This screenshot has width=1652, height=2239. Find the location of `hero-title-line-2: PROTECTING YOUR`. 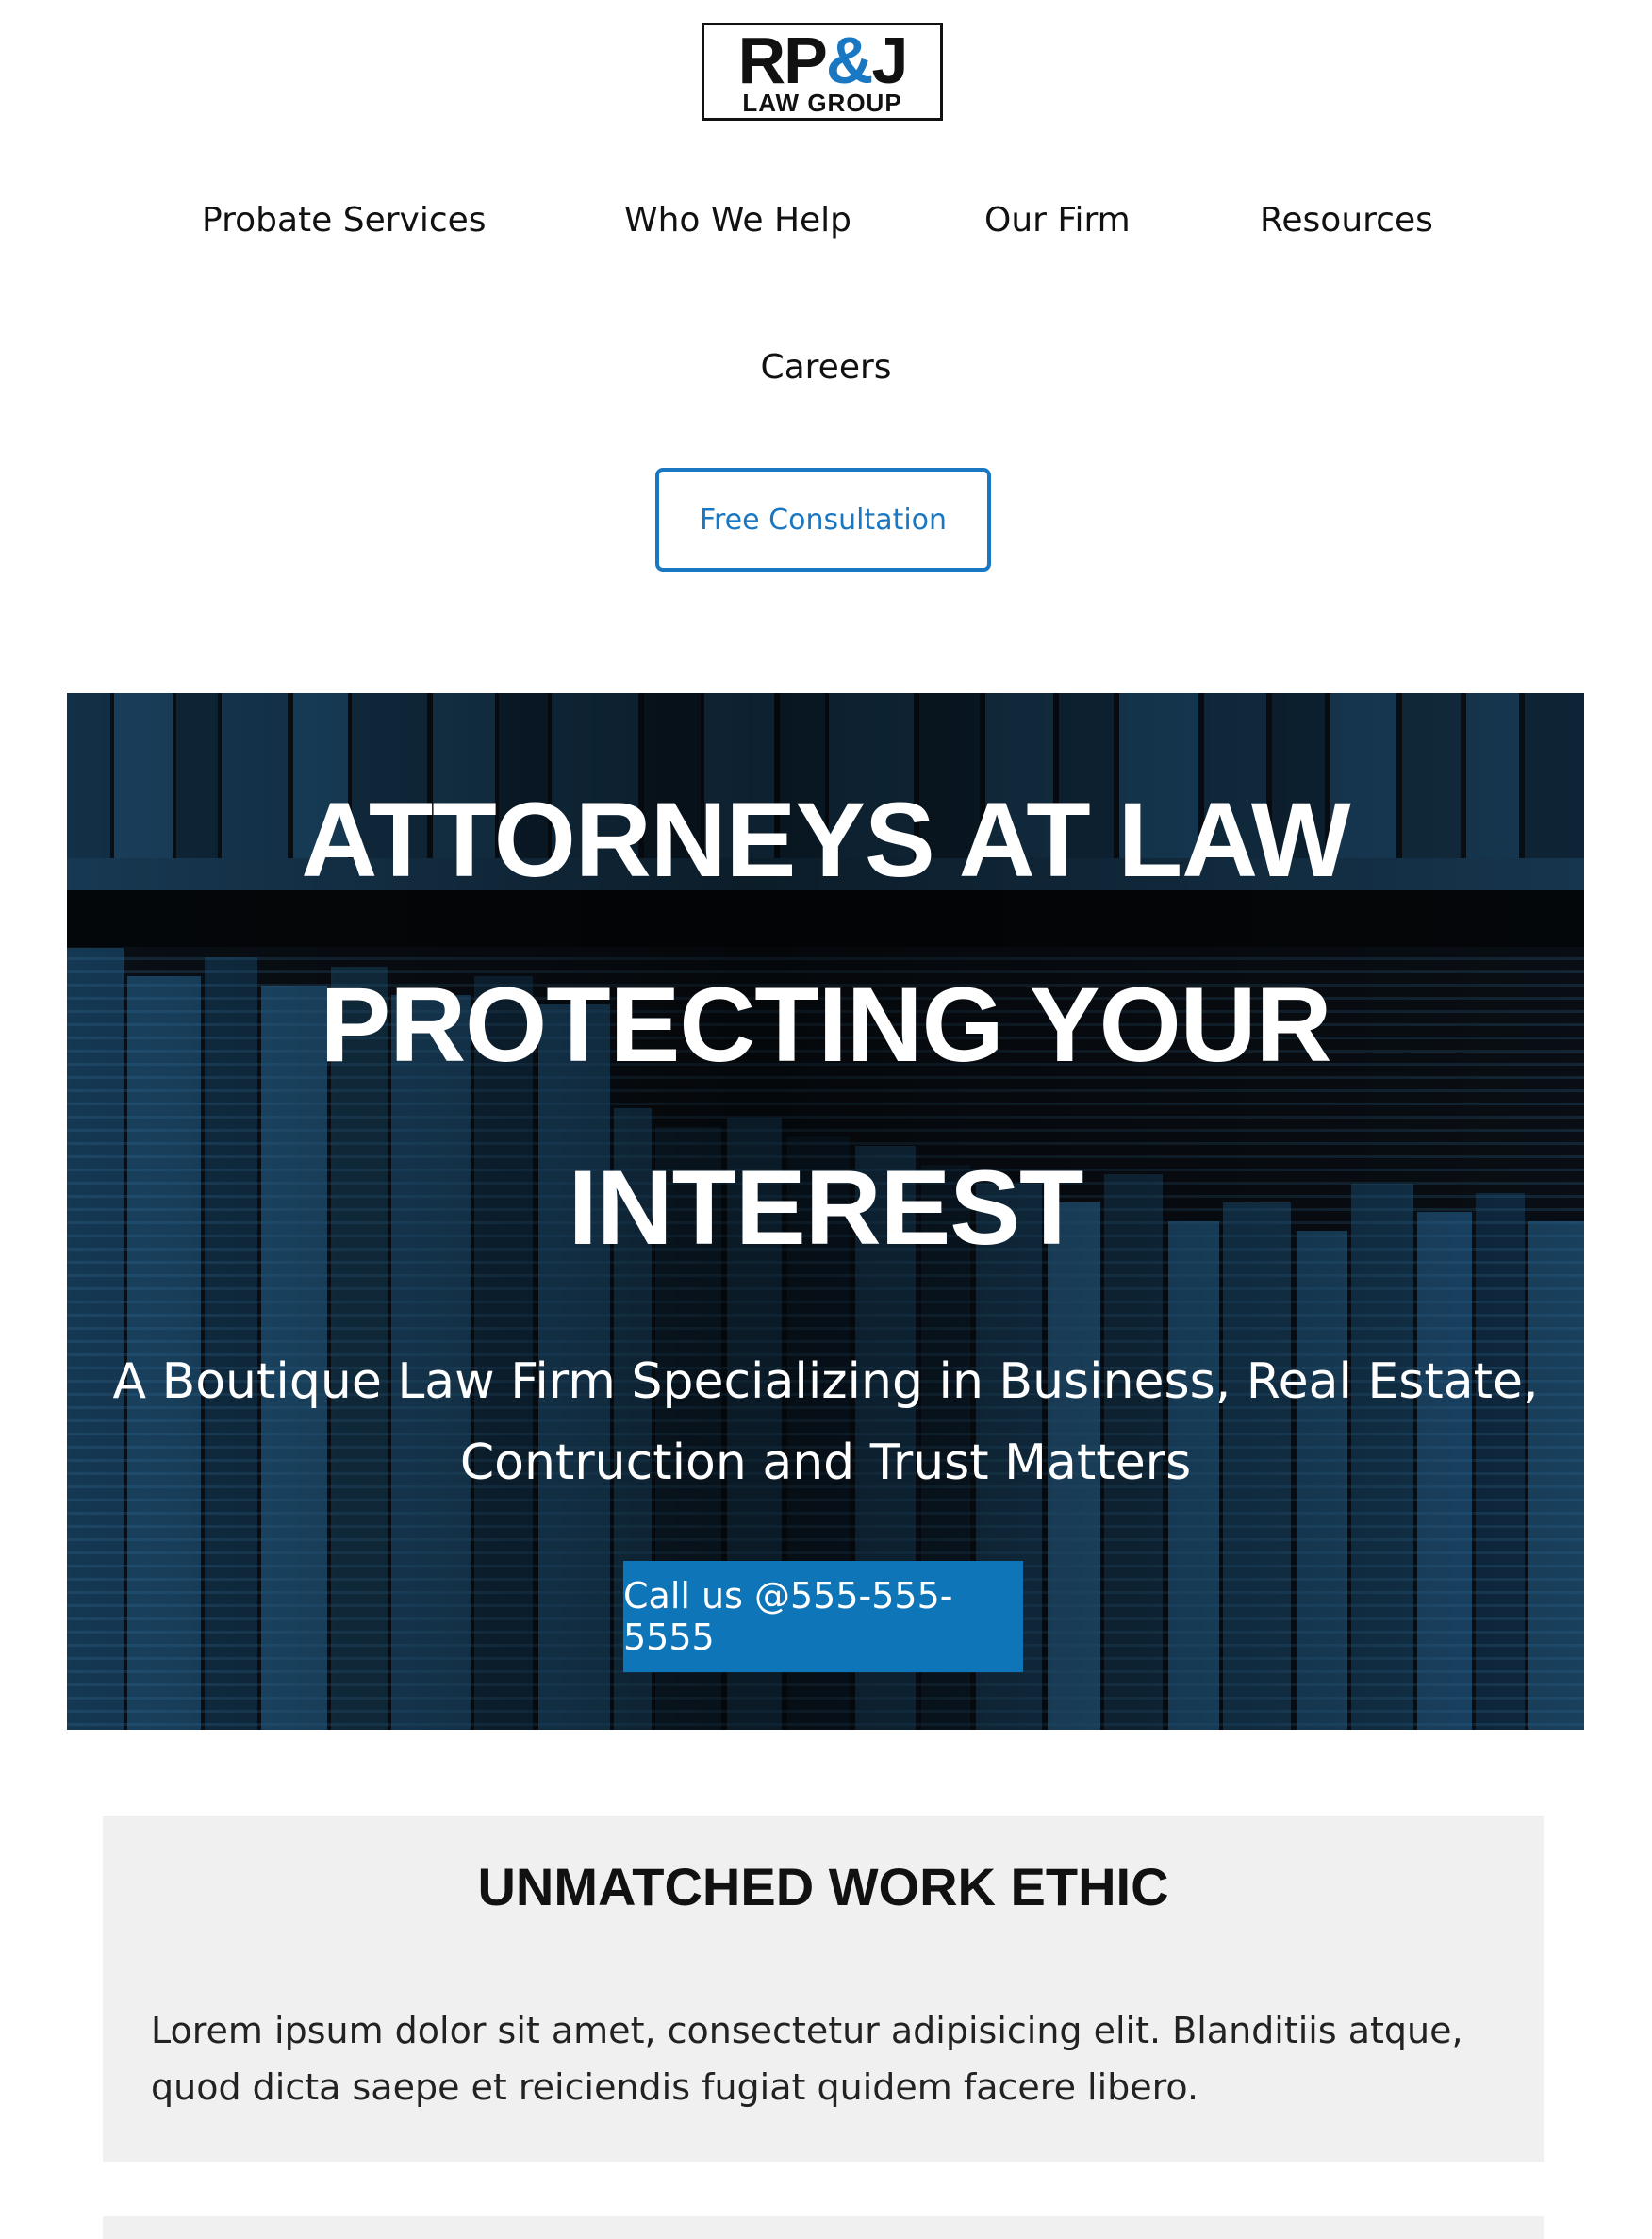

hero-title-line-2: PROTECTING YOUR is located at coordinates (826, 1025).